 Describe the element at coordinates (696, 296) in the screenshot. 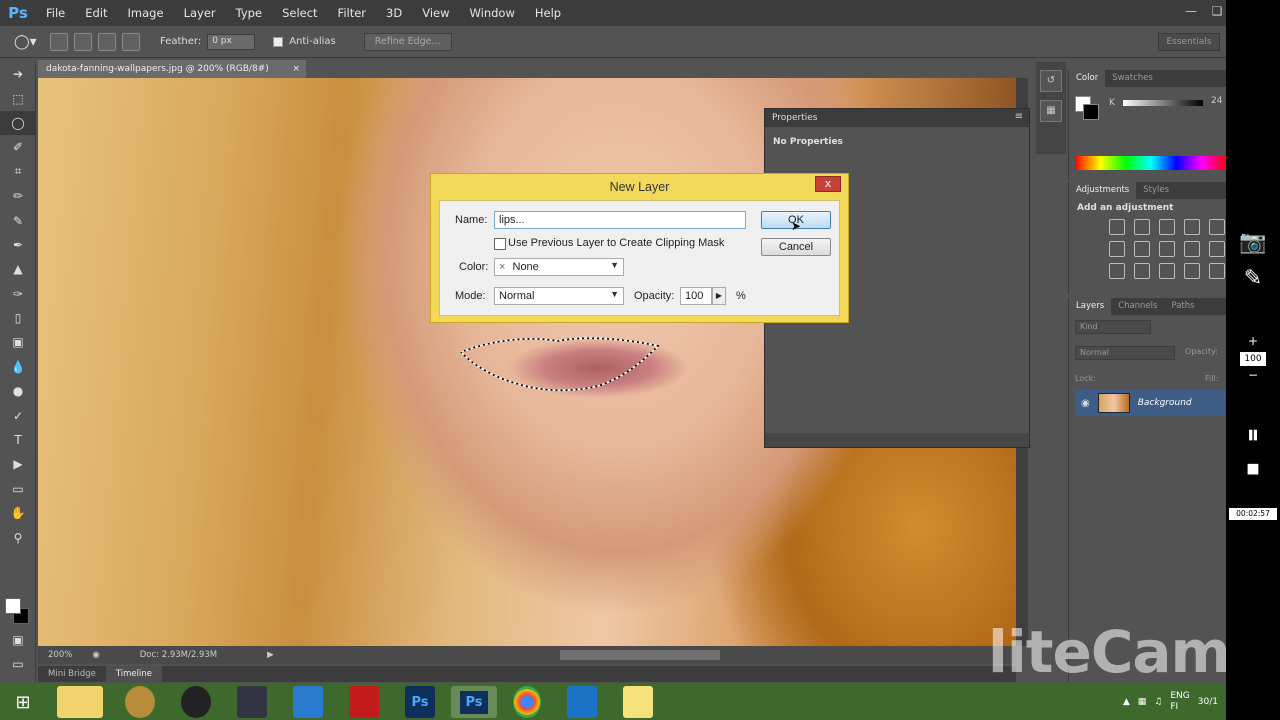

I see `opacity-input: 100` at that location.